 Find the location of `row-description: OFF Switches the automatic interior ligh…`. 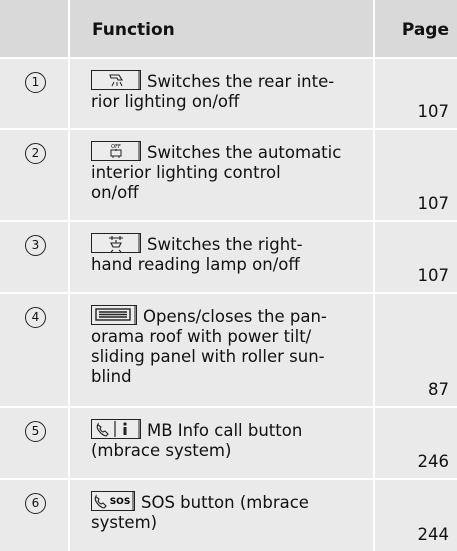

row-description: OFF Switches the automatic interior ligh… is located at coordinates (216, 171).